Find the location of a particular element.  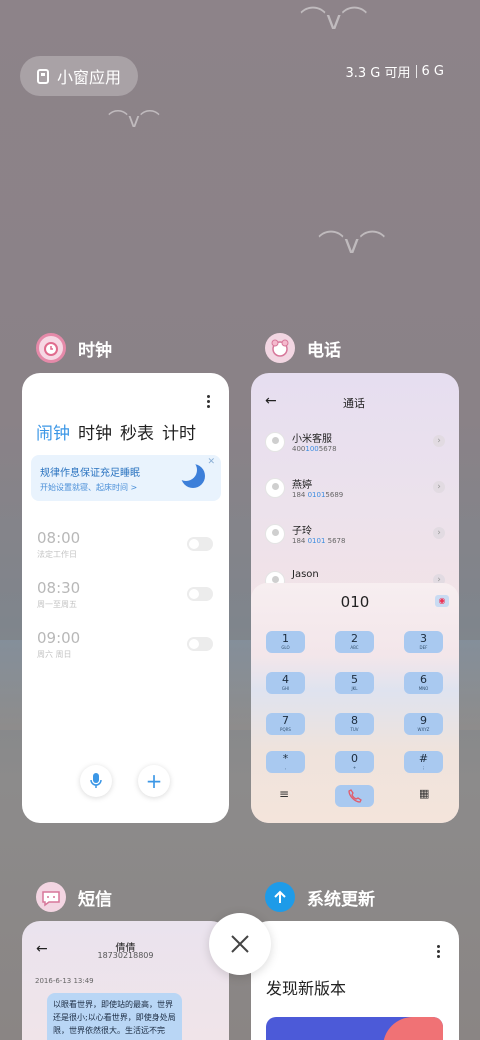

small-window-icon is located at coordinates (42, 76).